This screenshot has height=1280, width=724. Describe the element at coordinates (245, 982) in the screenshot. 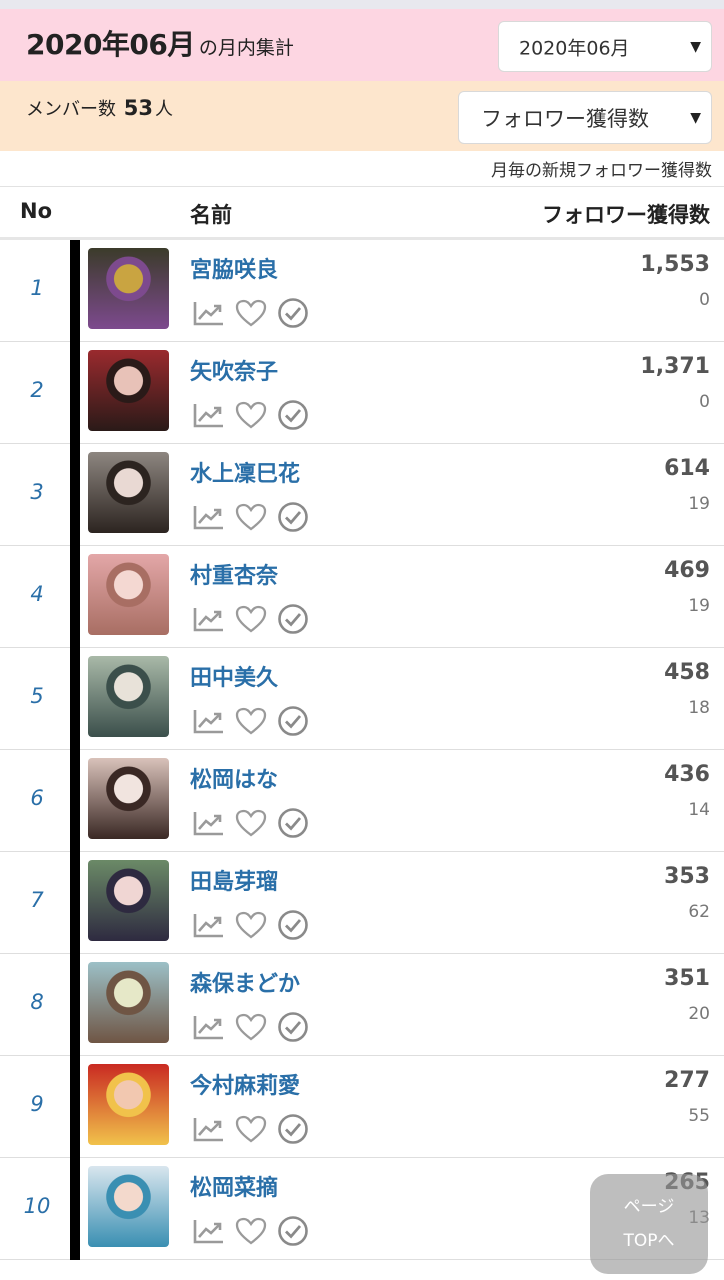

I see `member-name-link: 森保まどか` at that location.